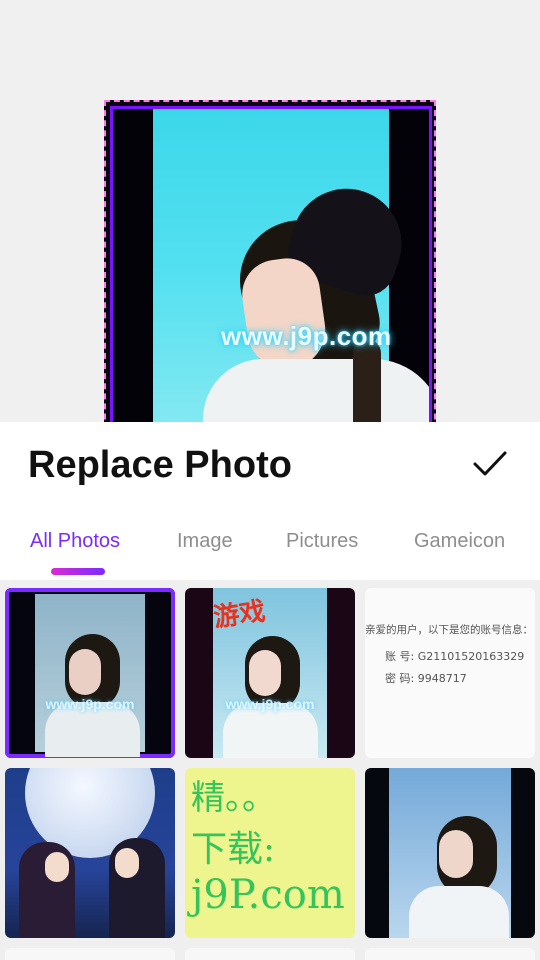 The width and height of the screenshot is (540, 960). What do you see at coordinates (459, 912) in the screenshot?
I see `thumbnail-shirt` at bounding box center [459, 912].